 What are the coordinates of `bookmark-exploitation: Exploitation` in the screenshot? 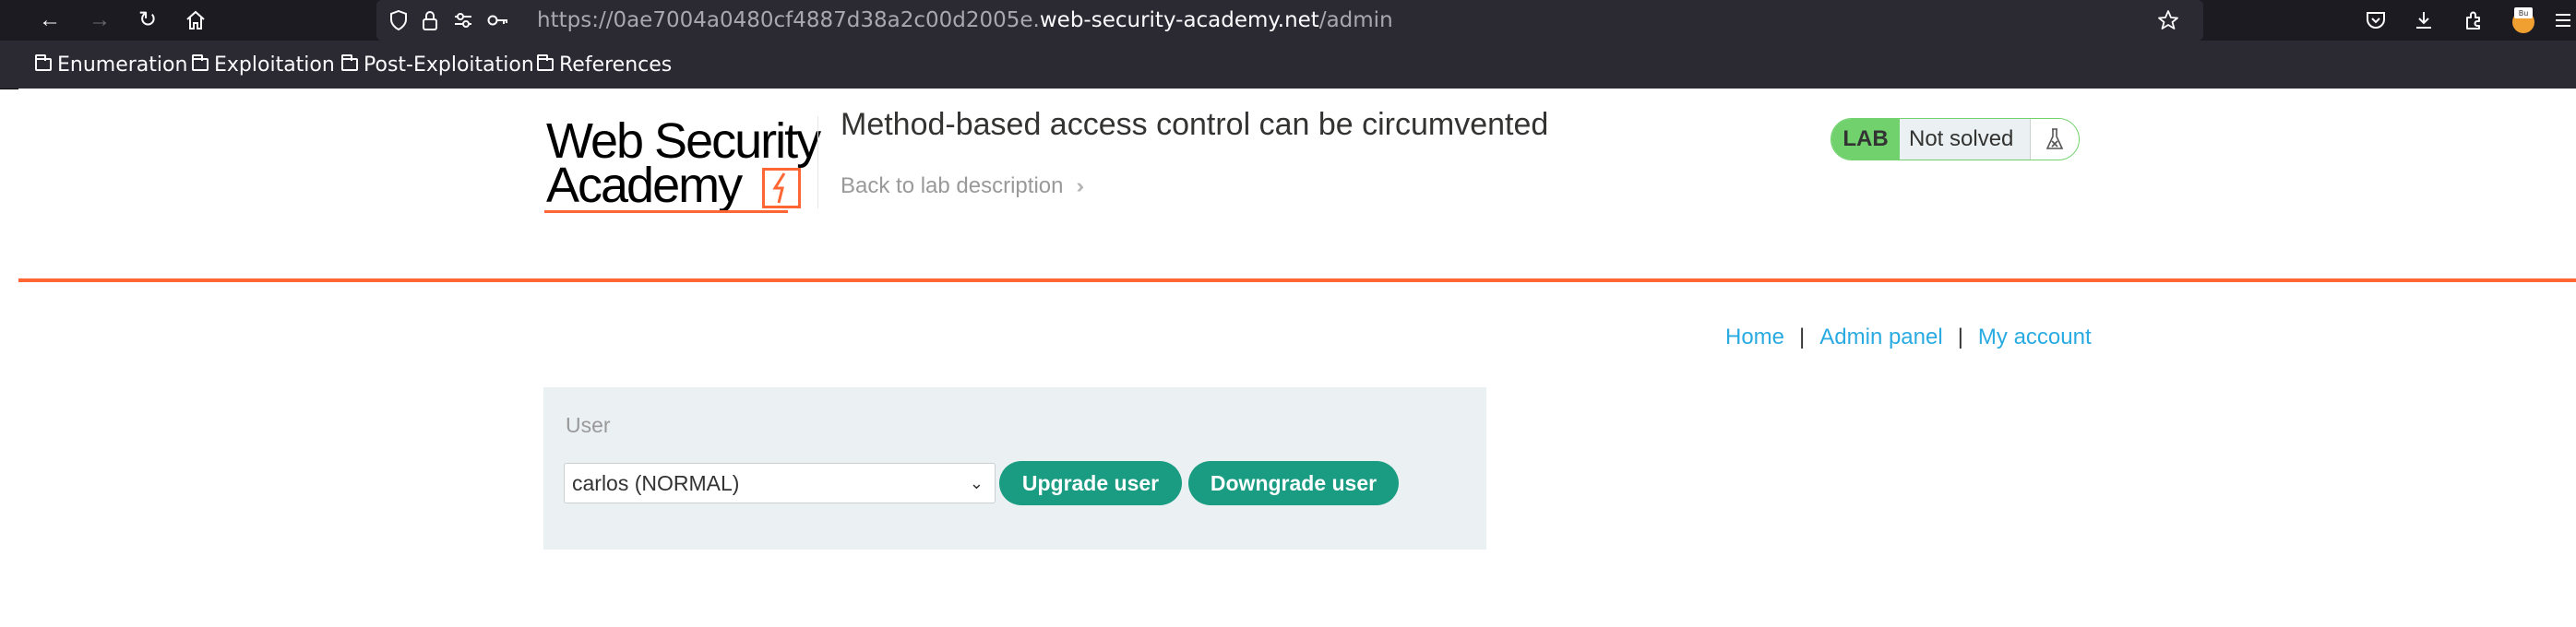 It's located at (263, 65).